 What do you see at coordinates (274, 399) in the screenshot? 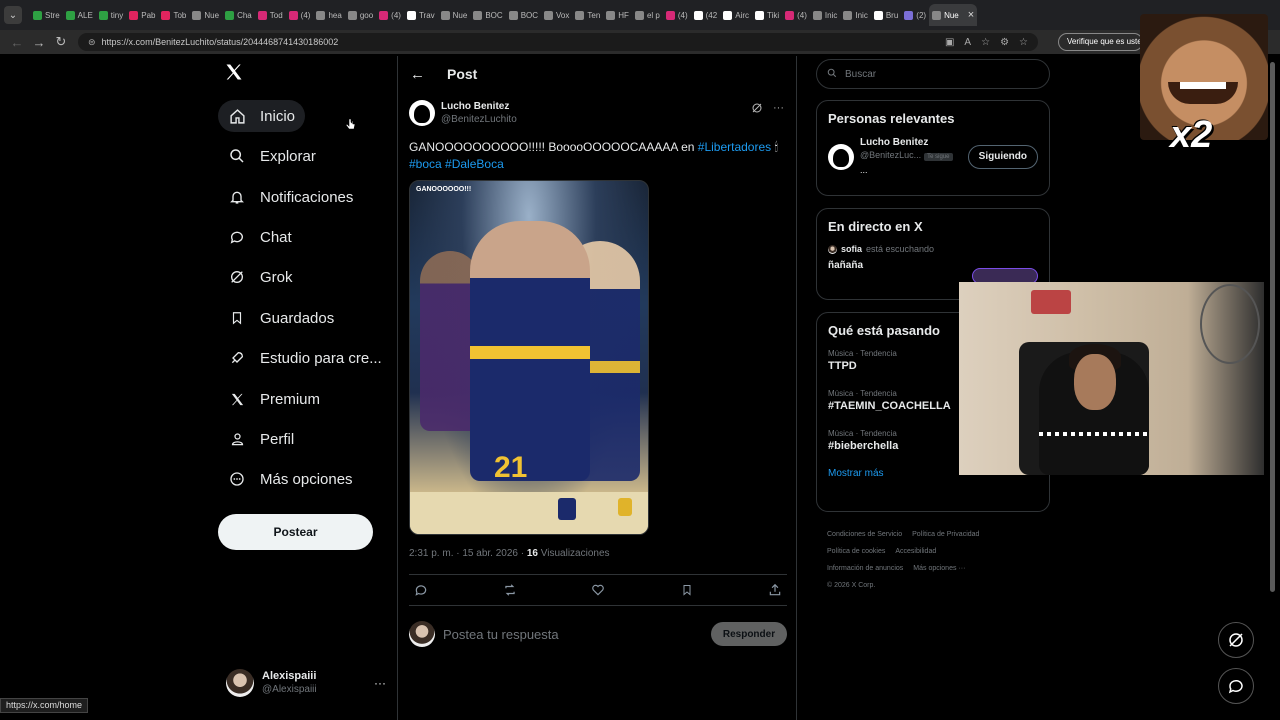
I see `sidebar-item-premium: Premium` at bounding box center [274, 399].